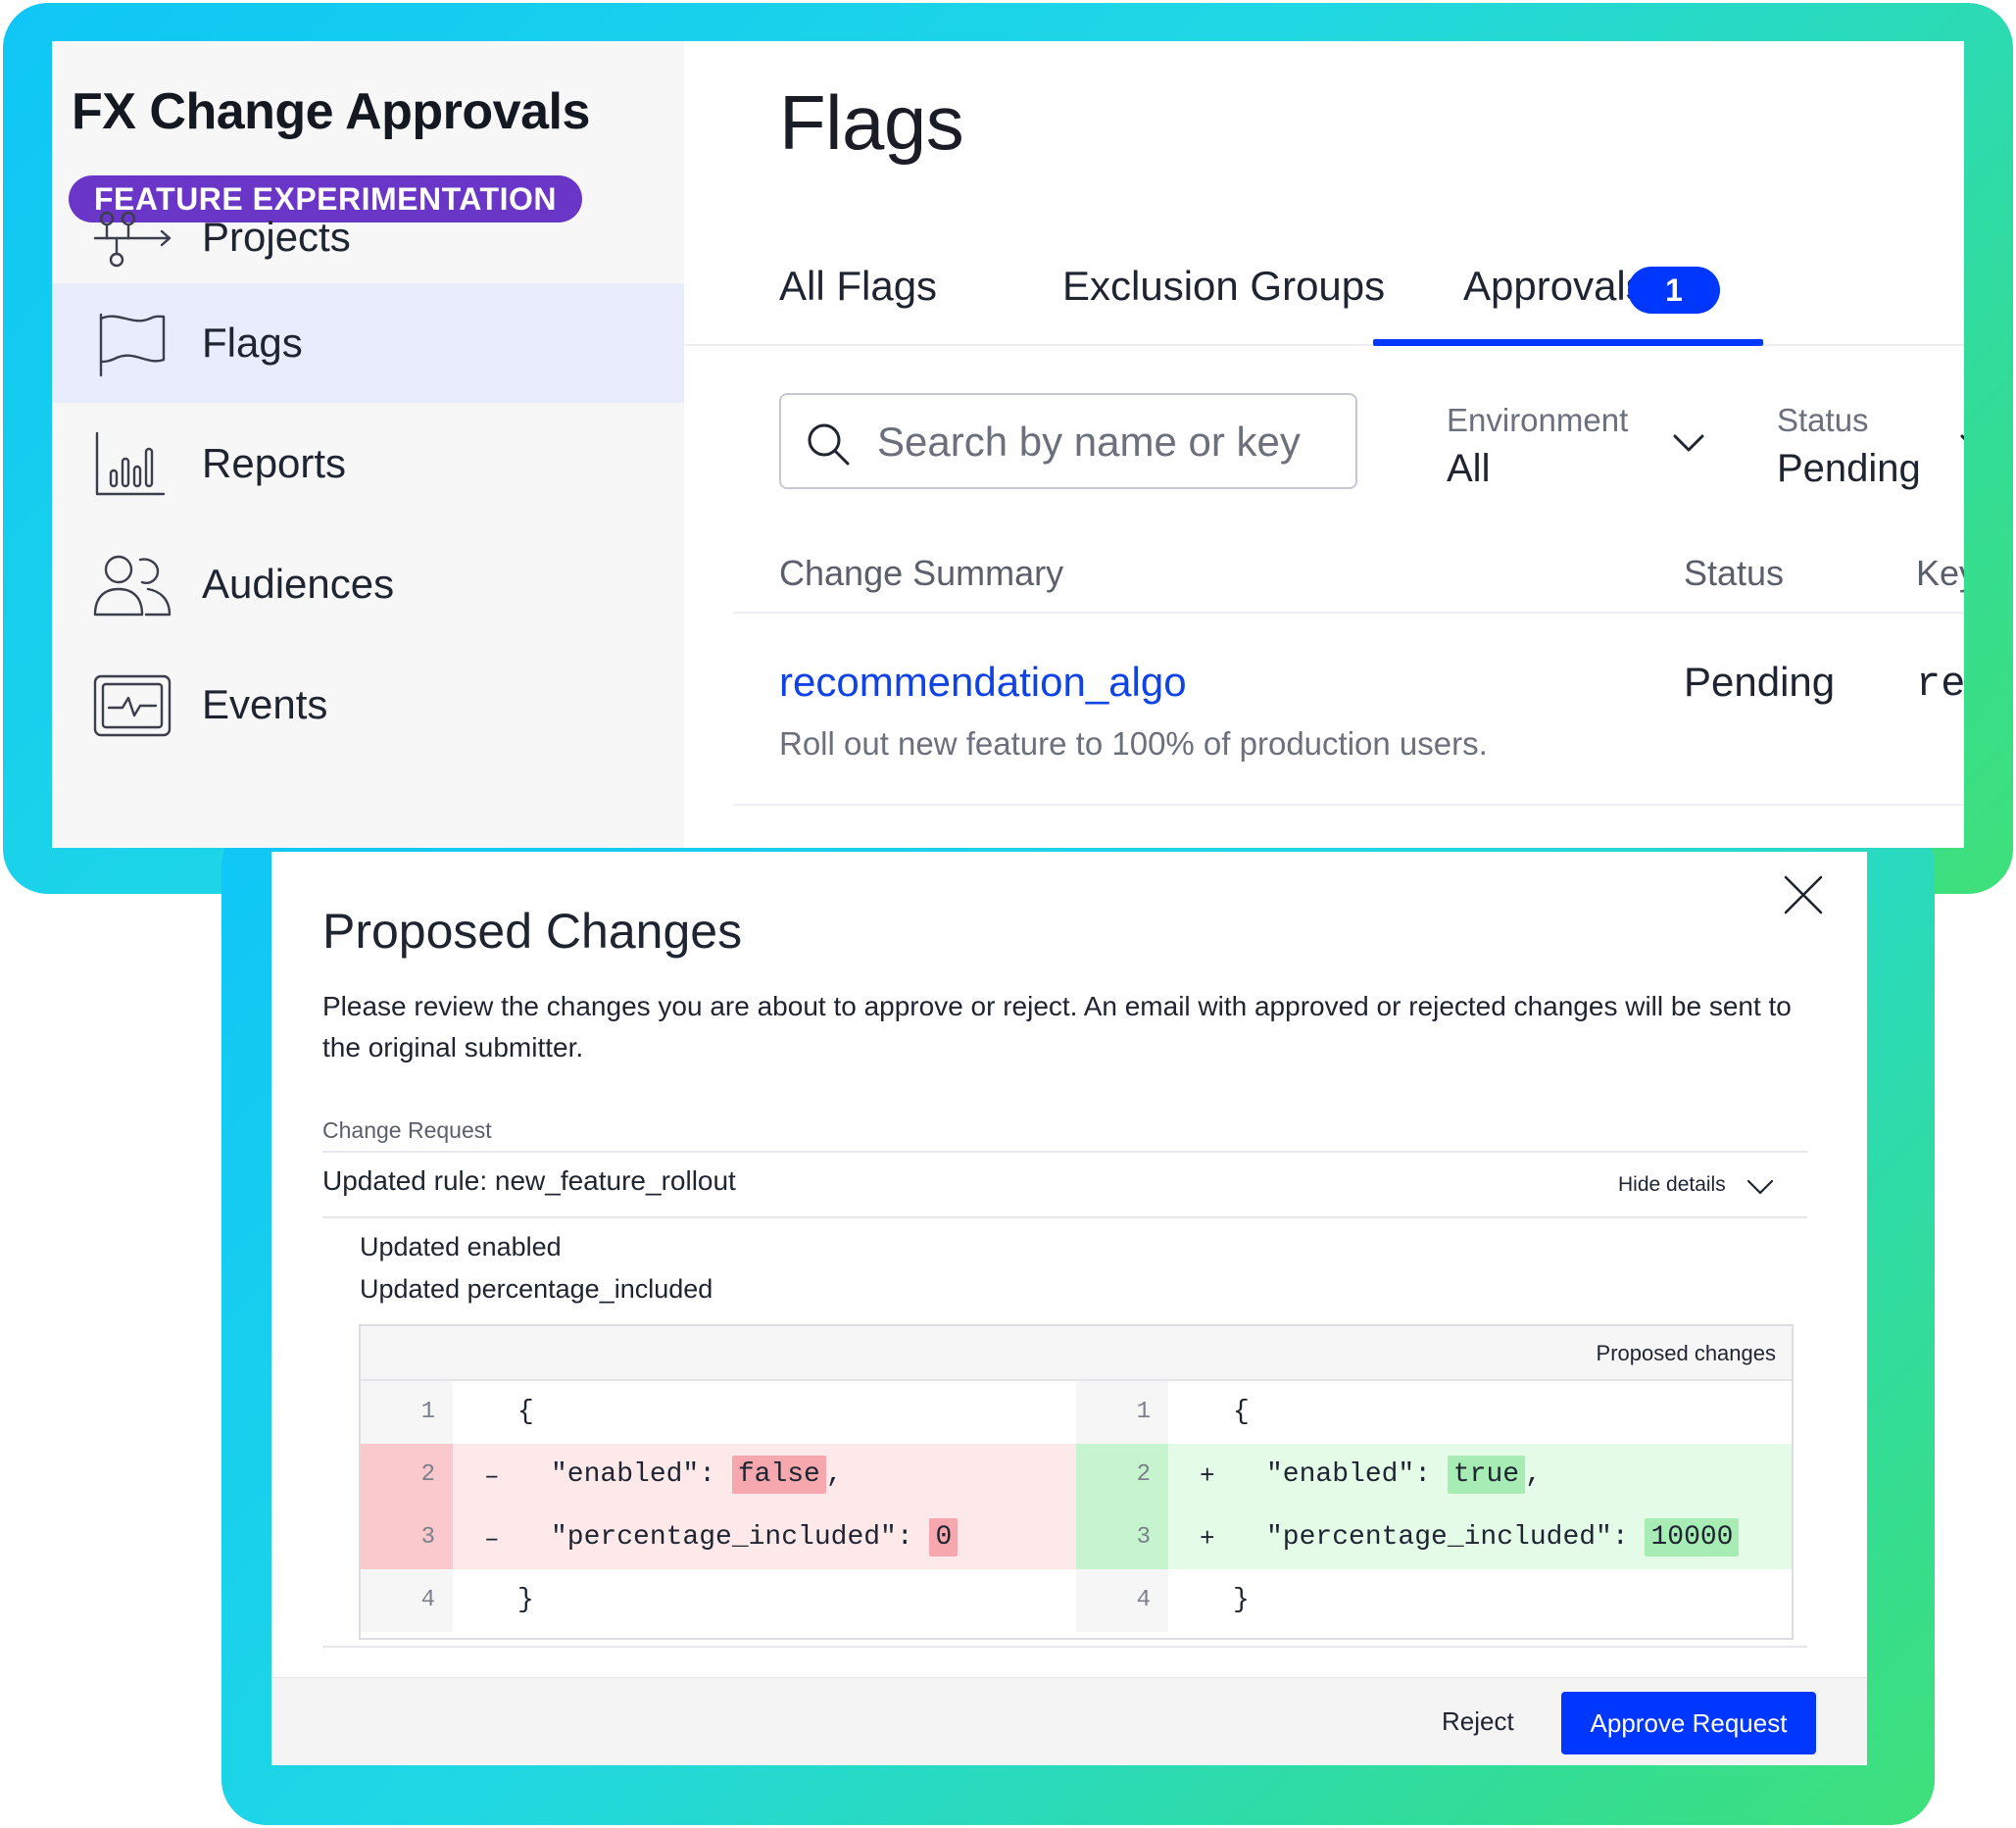  I want to click on app-title: FX Change Approvals, so click(331, 111).